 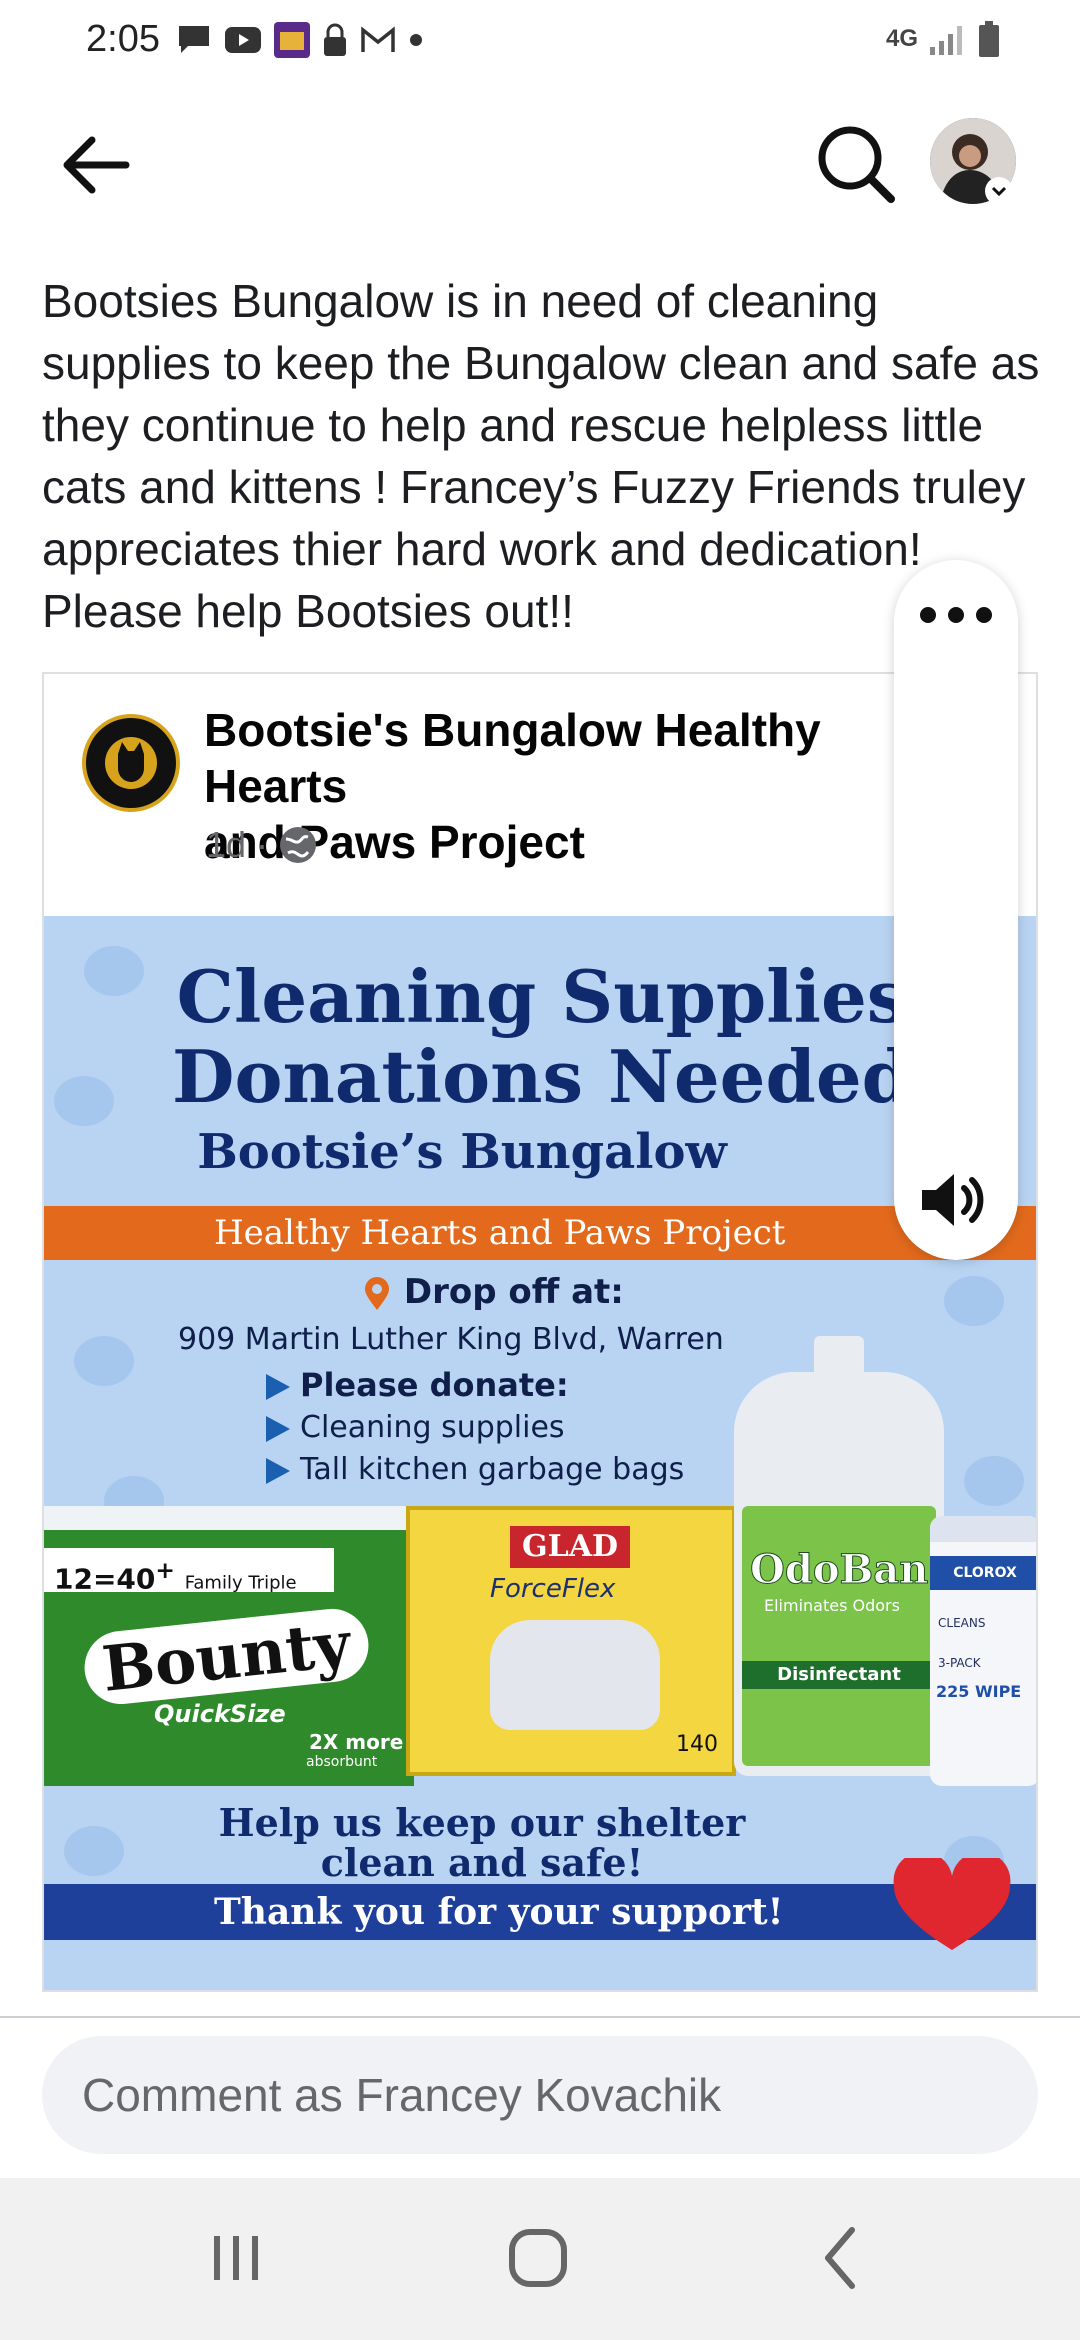 I want to click on search-button, so click(x=855, y=163).